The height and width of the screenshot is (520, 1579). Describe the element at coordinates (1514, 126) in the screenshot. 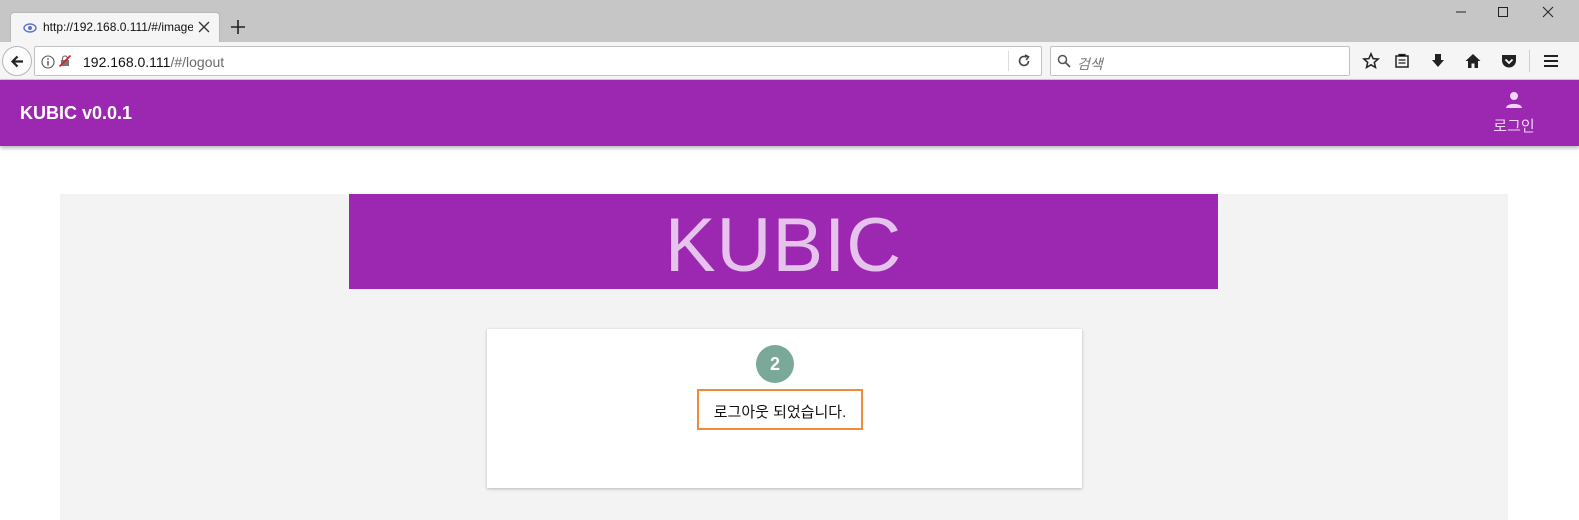

I see `login-label: 로그인` at that location.